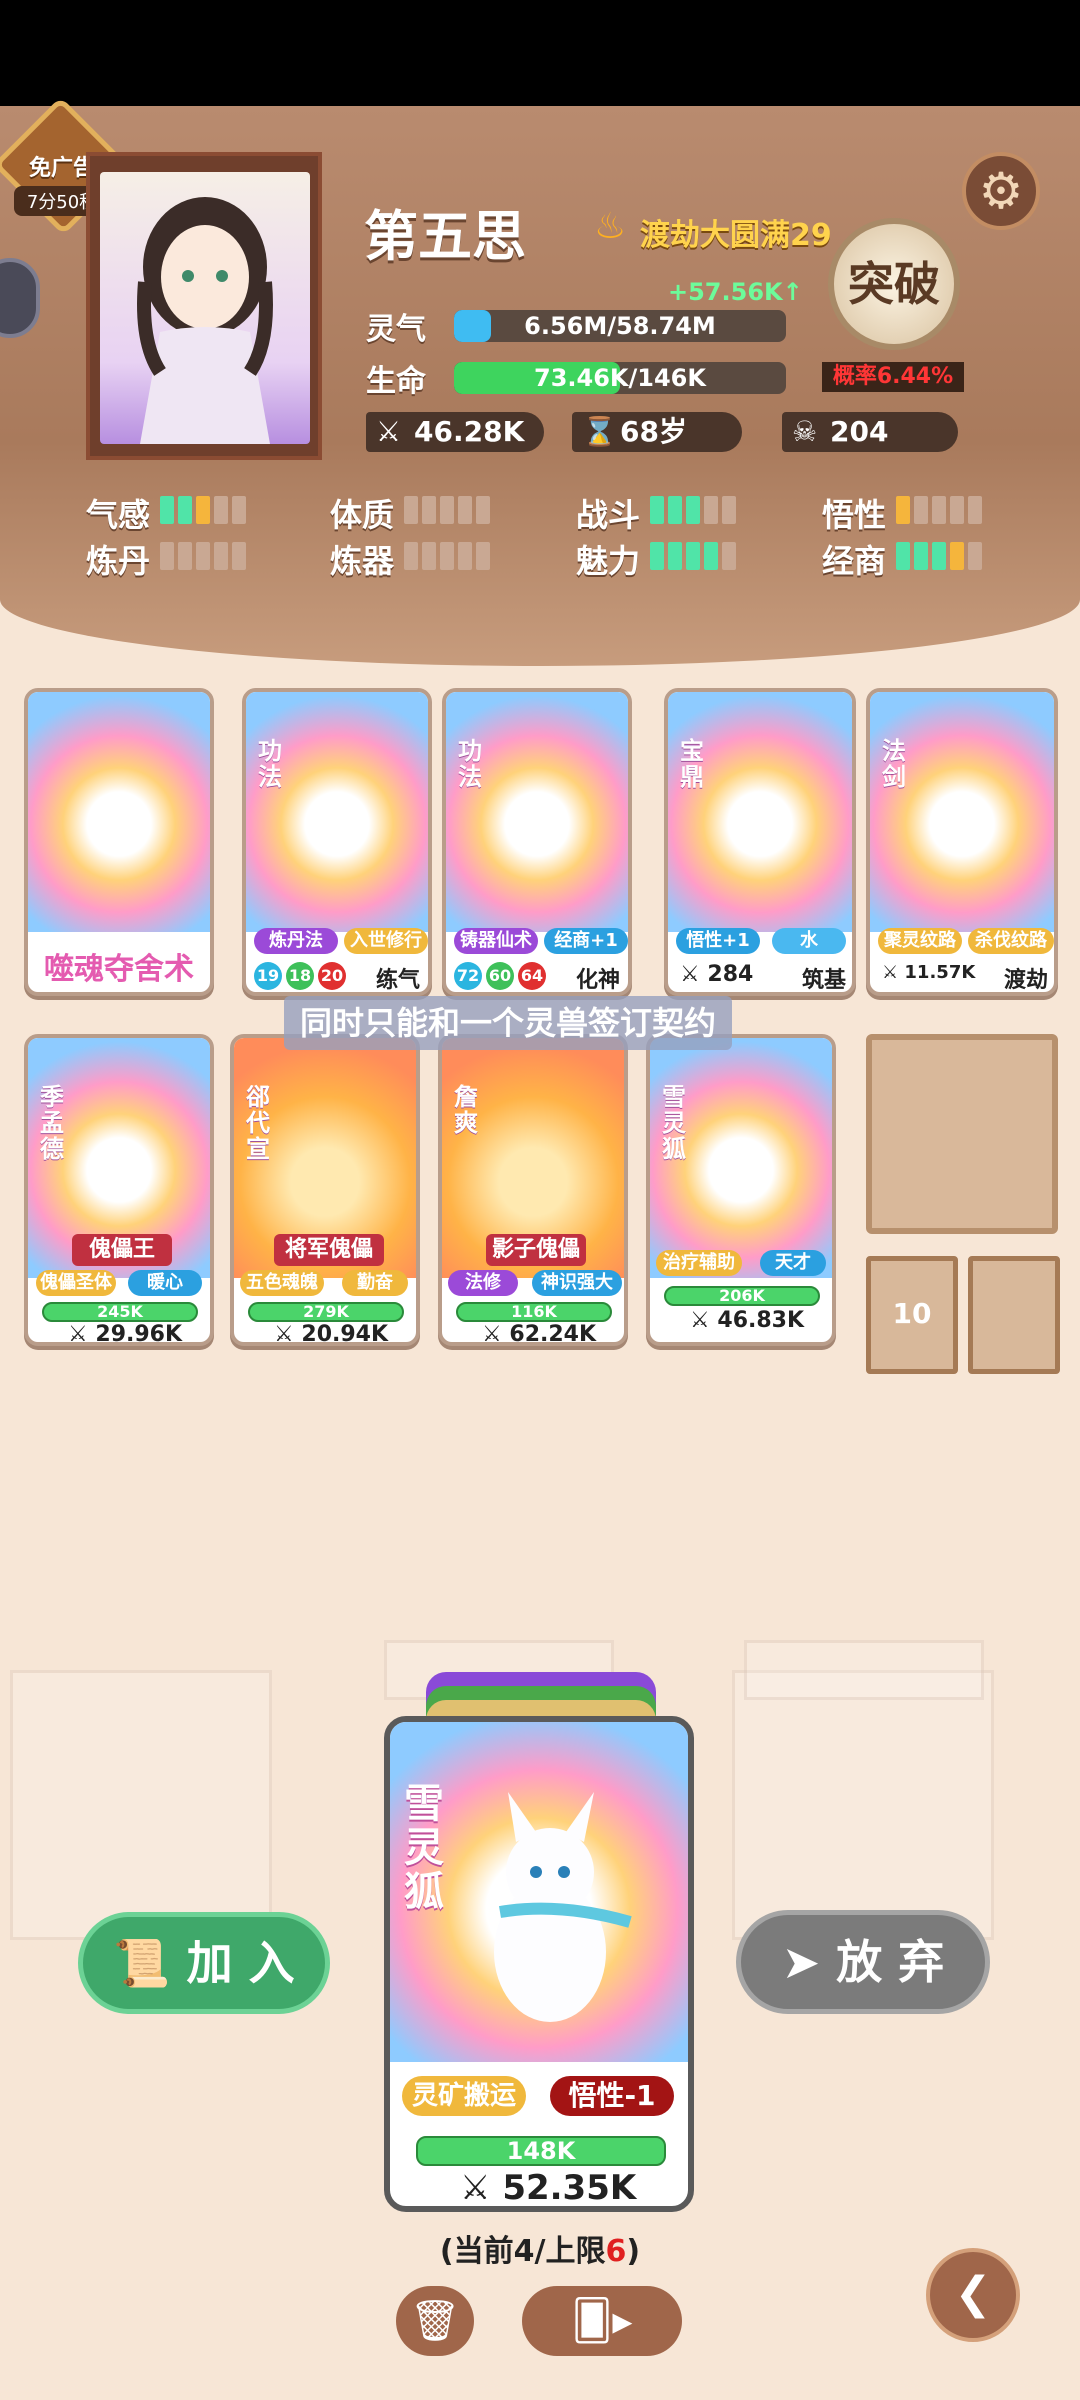 This screenshot has height=2400, width=1080. I want to click on beast-power: 46.83K, so click(761, 1320).